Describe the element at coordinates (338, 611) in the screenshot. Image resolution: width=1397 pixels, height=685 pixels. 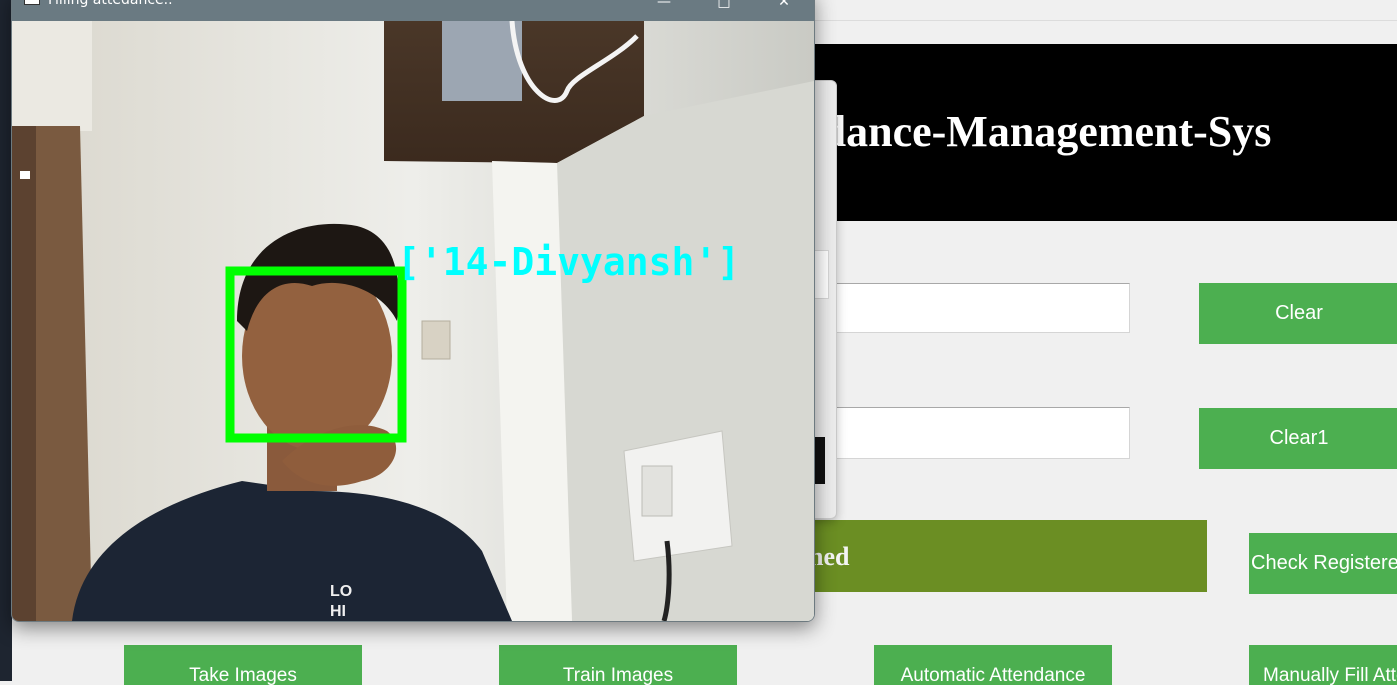
I see `shirt-print-2: HI` at that location.